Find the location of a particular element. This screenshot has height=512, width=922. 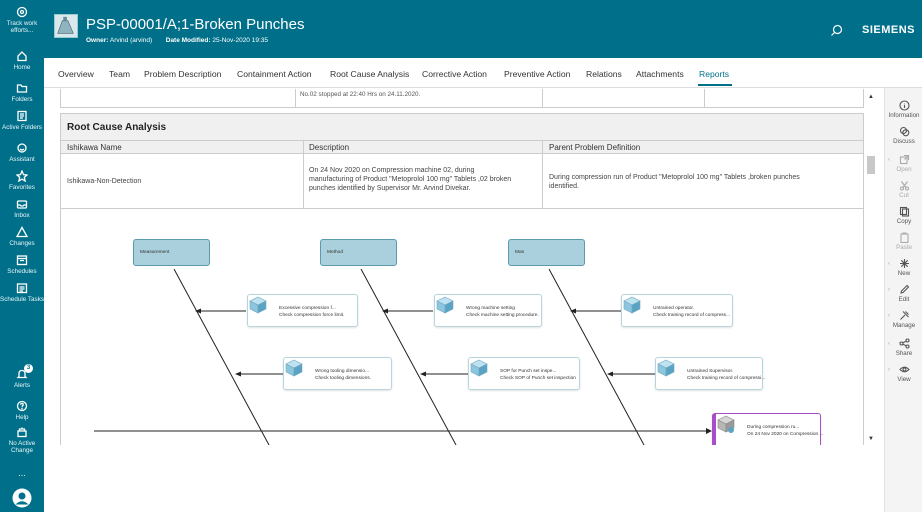

sidebar-item-inbox: Inbox is located at coordinates (22, 208).